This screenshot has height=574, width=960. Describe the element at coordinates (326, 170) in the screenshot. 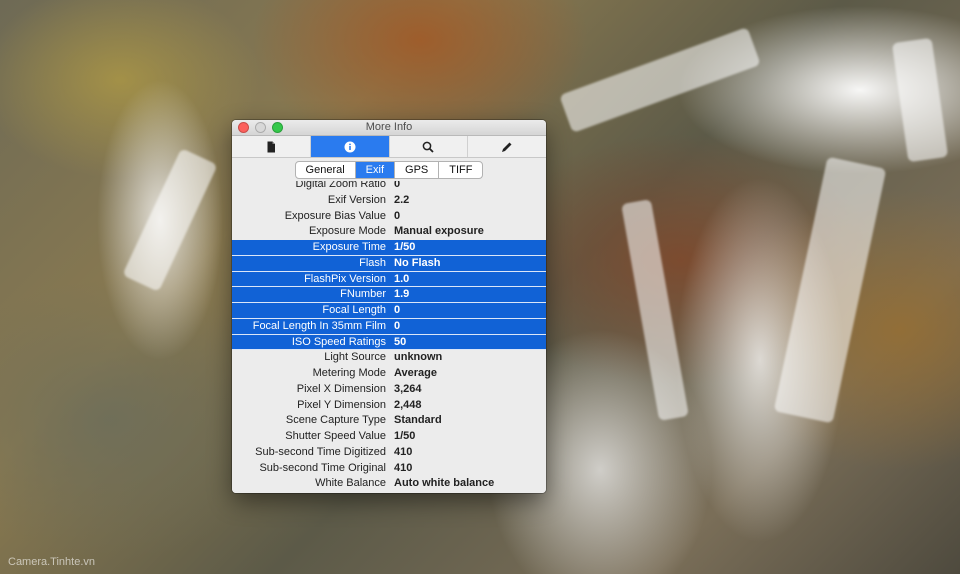

I see `tab-general: General` at that location.